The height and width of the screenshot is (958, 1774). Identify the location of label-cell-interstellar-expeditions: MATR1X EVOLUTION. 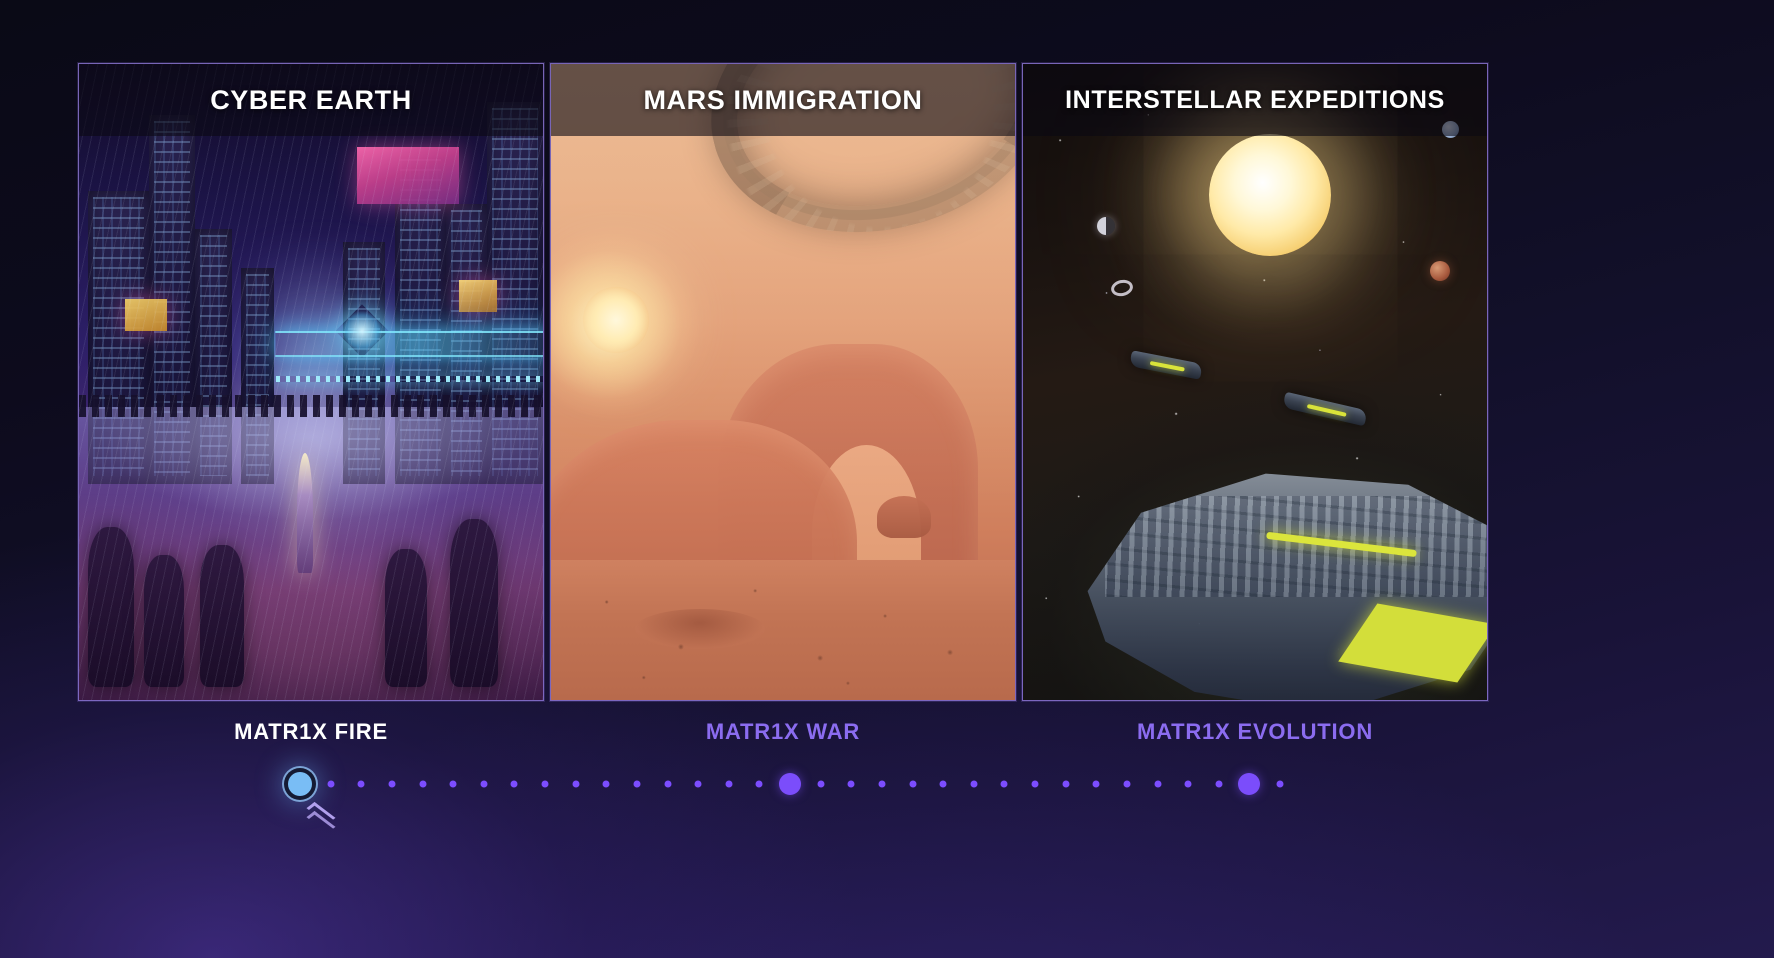
(1255, 732).